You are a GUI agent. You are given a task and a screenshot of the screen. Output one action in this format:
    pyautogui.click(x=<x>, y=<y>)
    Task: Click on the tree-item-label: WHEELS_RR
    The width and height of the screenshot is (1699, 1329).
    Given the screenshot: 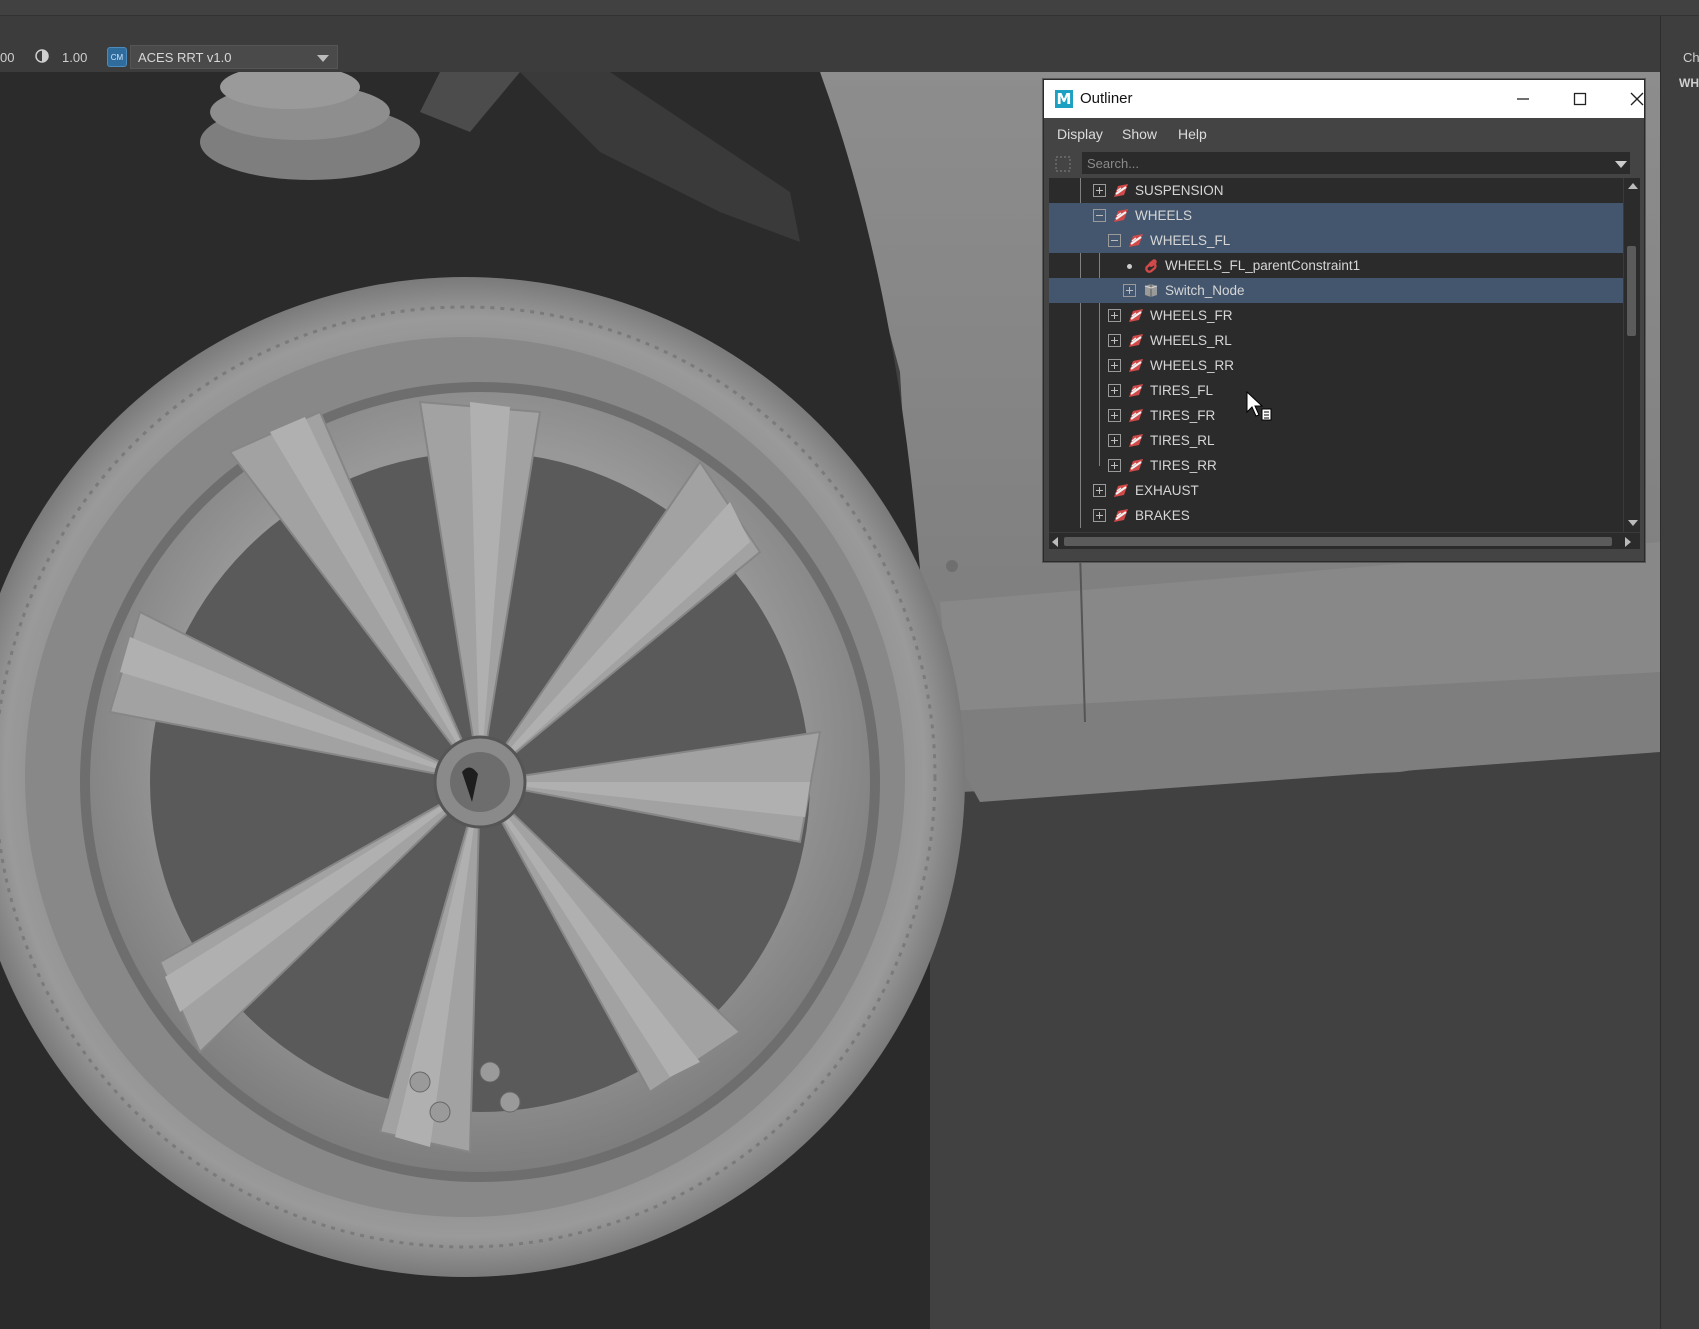 What is the action you would take?
    pyautogui.click(x=1192, y=365)
    